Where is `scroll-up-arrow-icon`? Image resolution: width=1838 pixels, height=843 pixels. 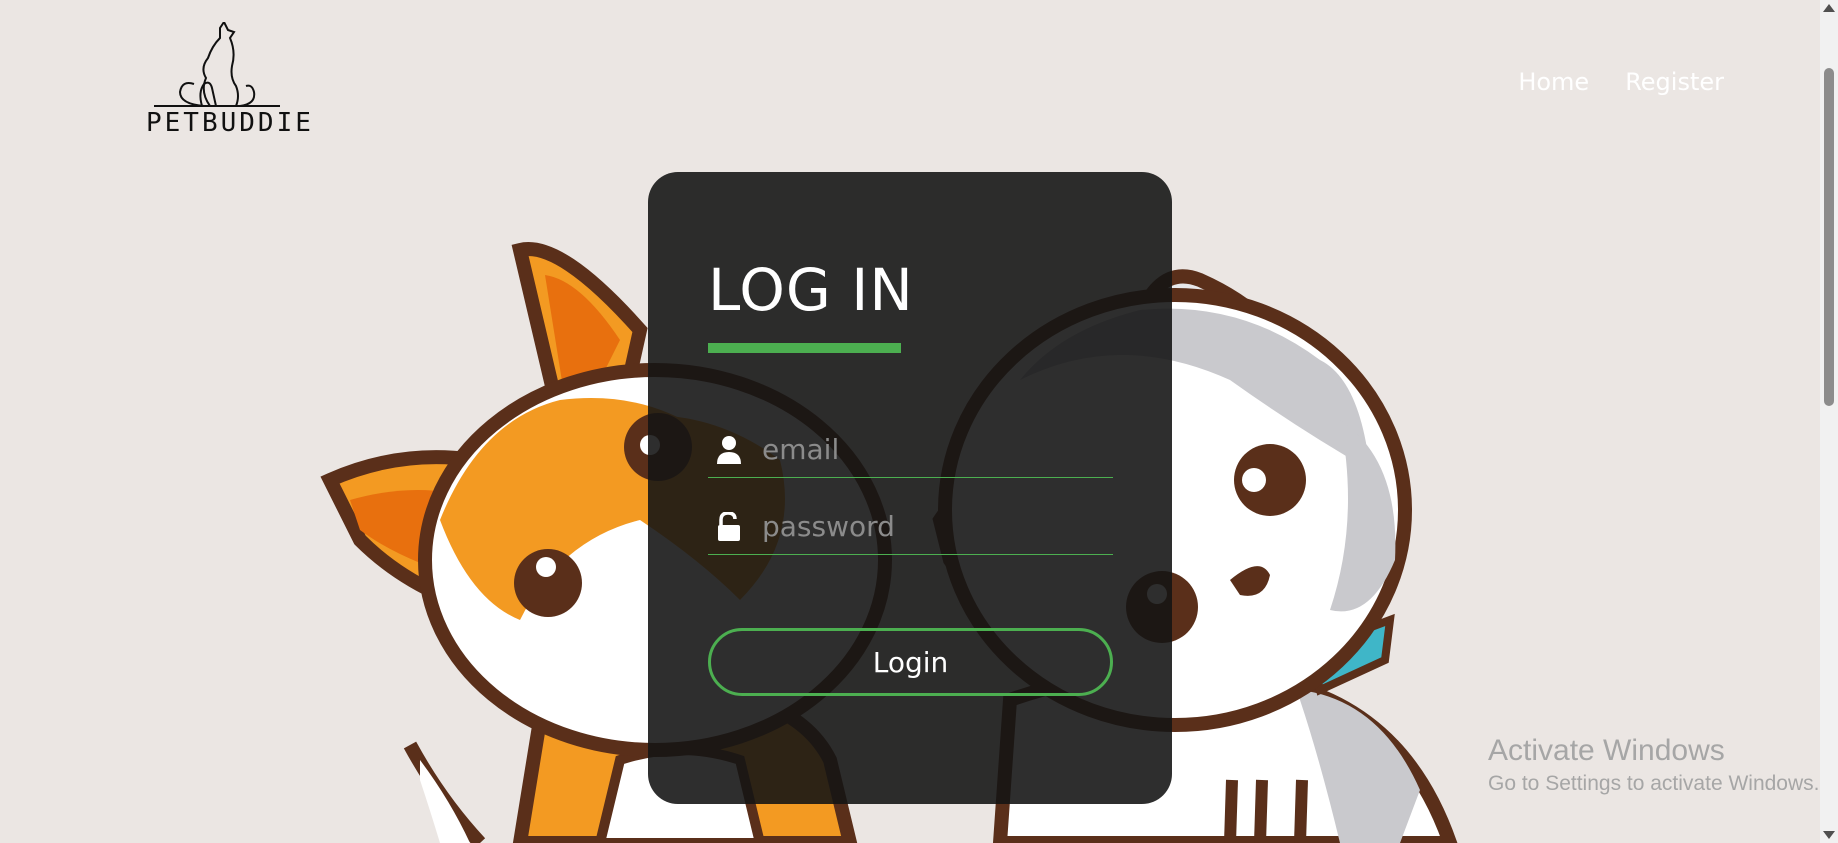
scroll-up-arrow-icon is located at coordinates (1829, 8).